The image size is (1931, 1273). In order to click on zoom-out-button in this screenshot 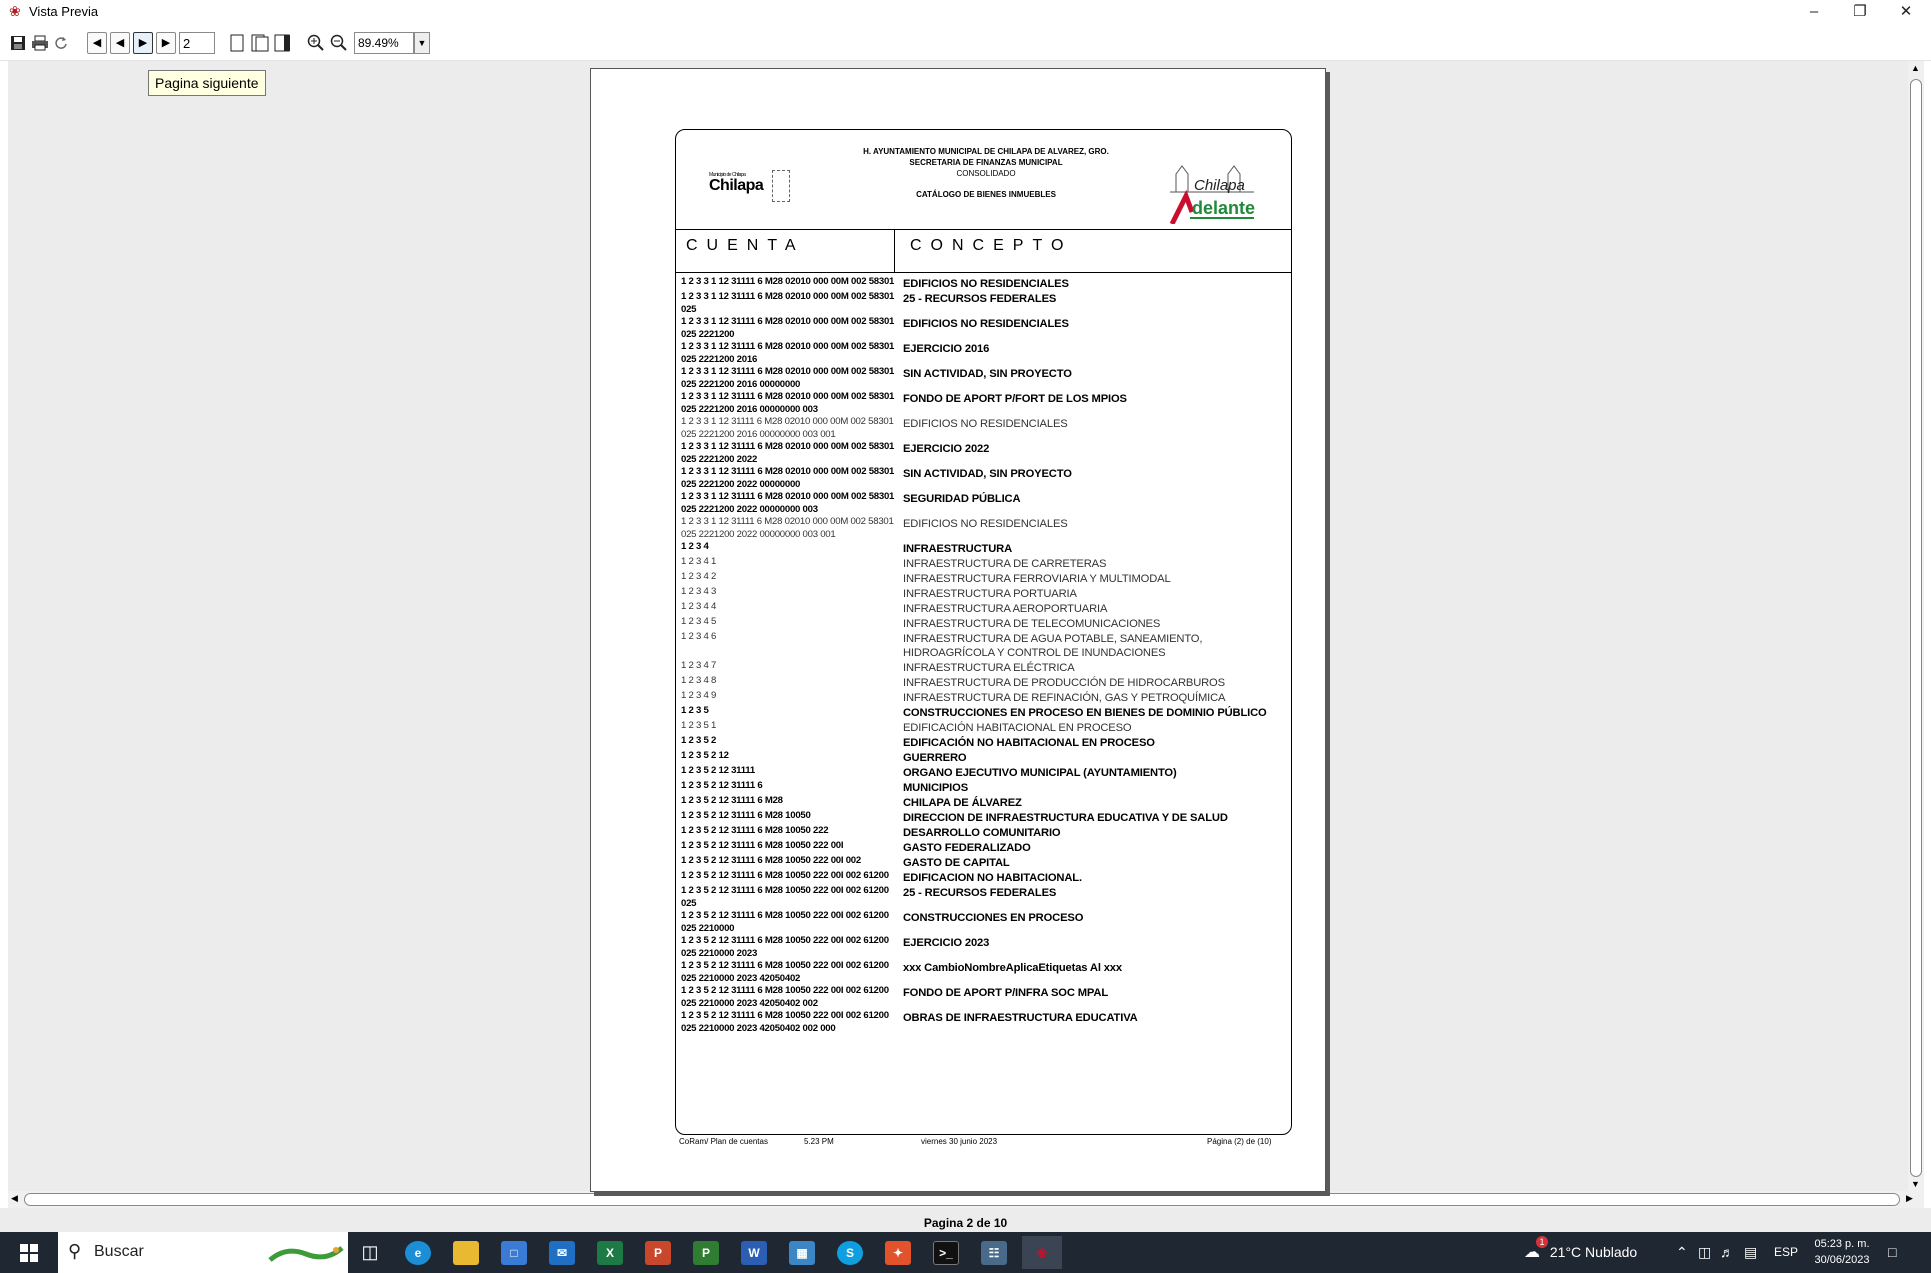, I will do `click(339, 43)`.